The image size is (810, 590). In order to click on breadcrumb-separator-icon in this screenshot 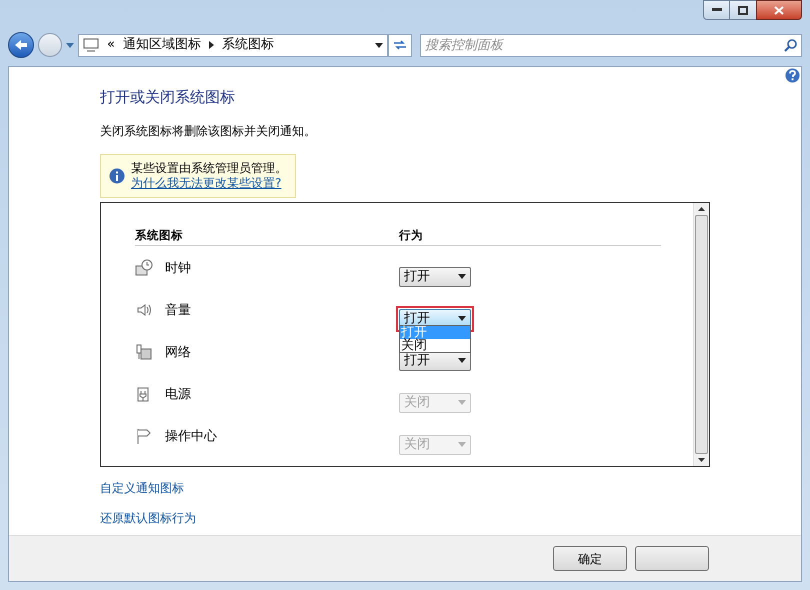, I will do `click(211, 45)`.